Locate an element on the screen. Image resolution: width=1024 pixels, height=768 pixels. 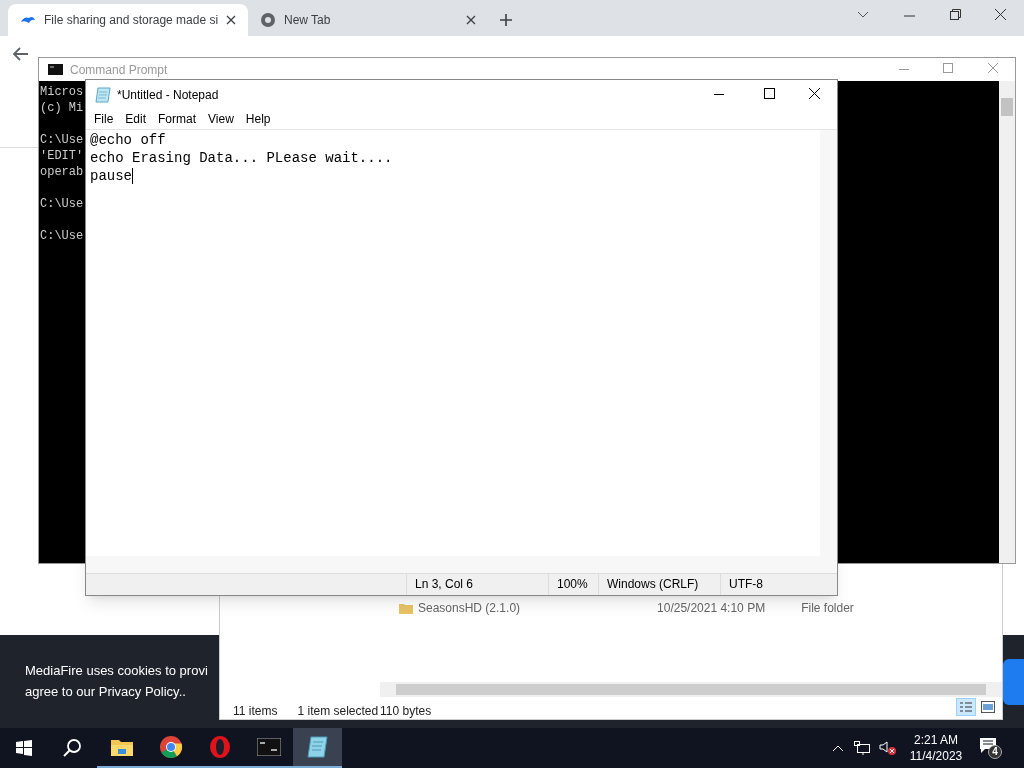
opera-icon is located at coordinates (219, 747).